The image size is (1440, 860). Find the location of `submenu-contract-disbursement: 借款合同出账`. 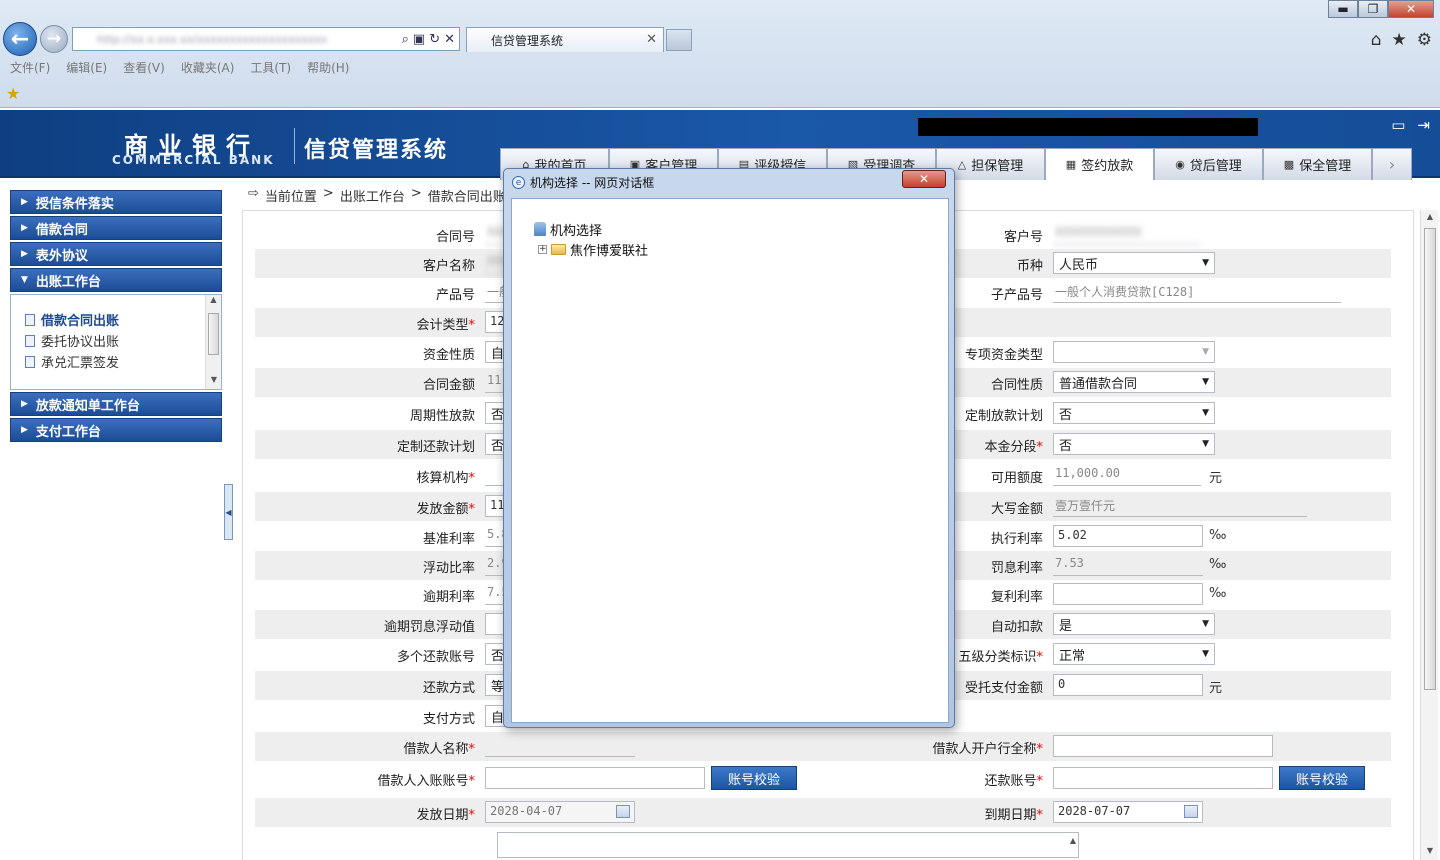

submenu-contract-disbursement: 借款合同出账 is located at coordinates (123, 319).